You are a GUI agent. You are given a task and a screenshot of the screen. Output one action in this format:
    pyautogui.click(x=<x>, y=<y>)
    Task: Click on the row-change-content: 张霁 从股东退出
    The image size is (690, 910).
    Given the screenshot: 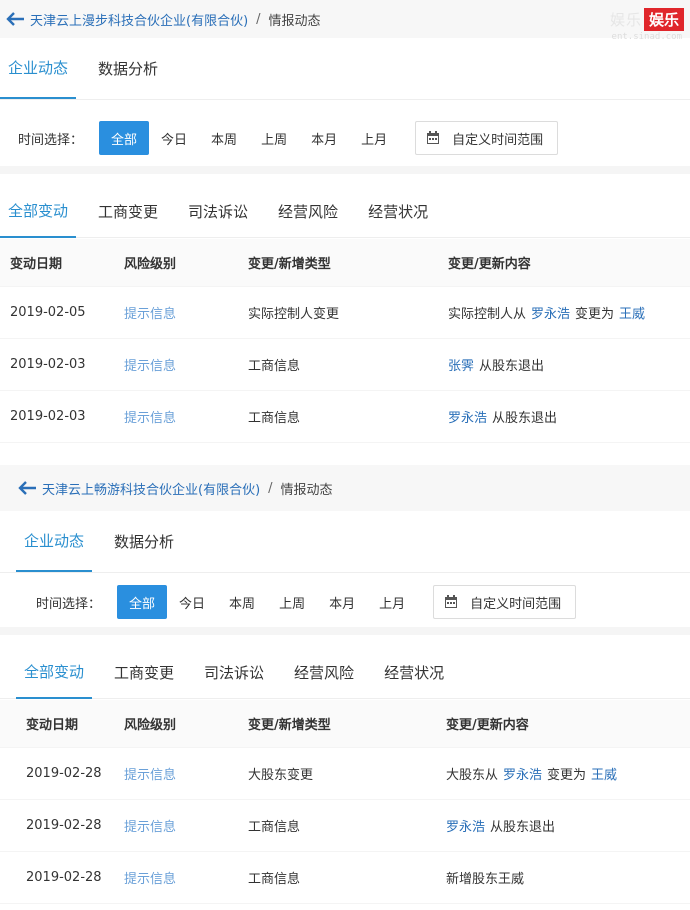 What is the action you would take?
    pyautogui.click(x=569, y=364)
    